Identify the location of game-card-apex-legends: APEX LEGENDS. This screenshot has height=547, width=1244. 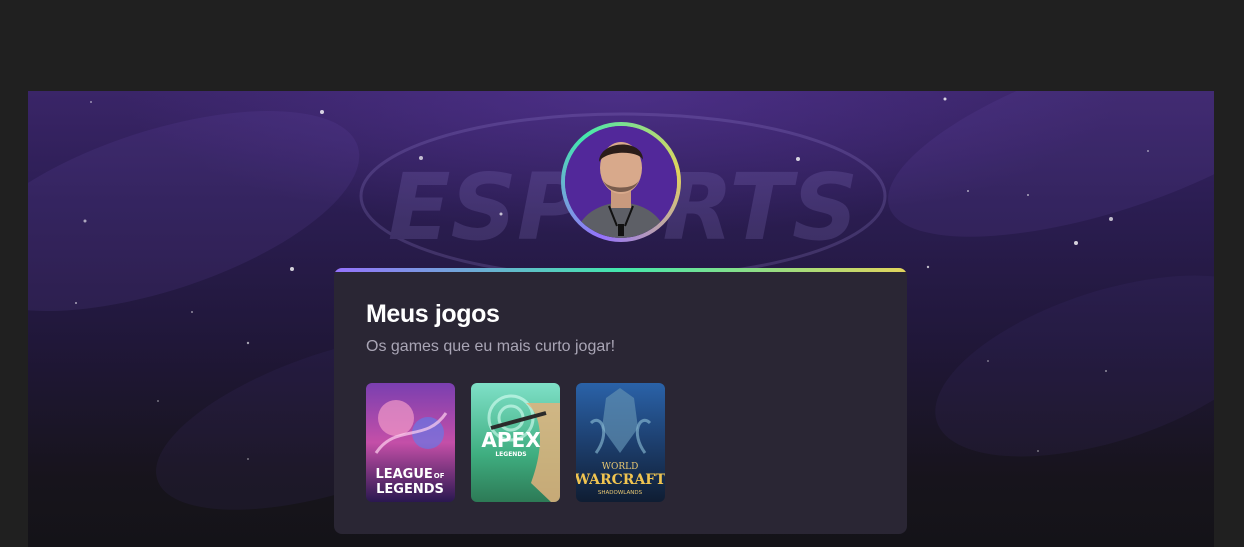
(515, 442).